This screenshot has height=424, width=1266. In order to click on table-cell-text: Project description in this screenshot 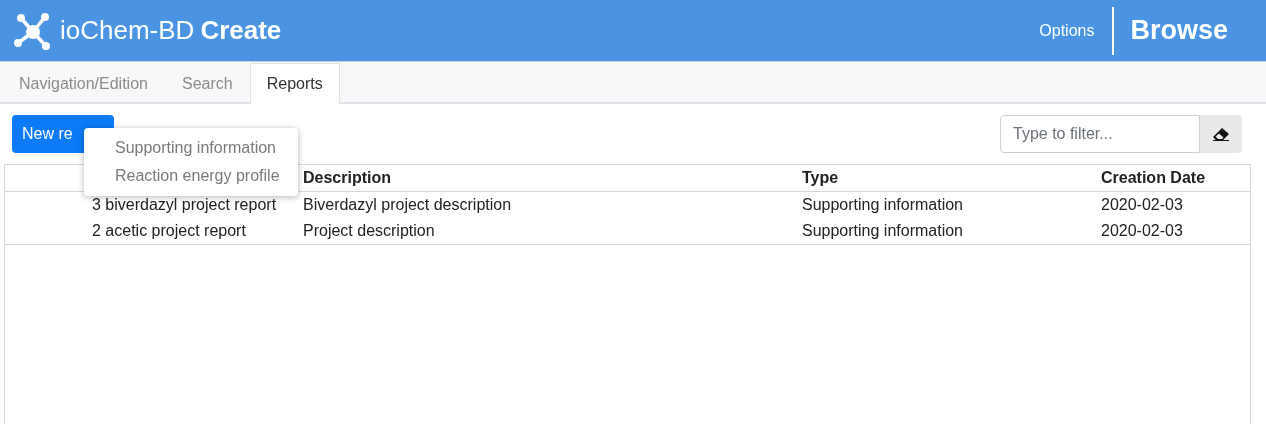, I will do `click(369, 231)`.